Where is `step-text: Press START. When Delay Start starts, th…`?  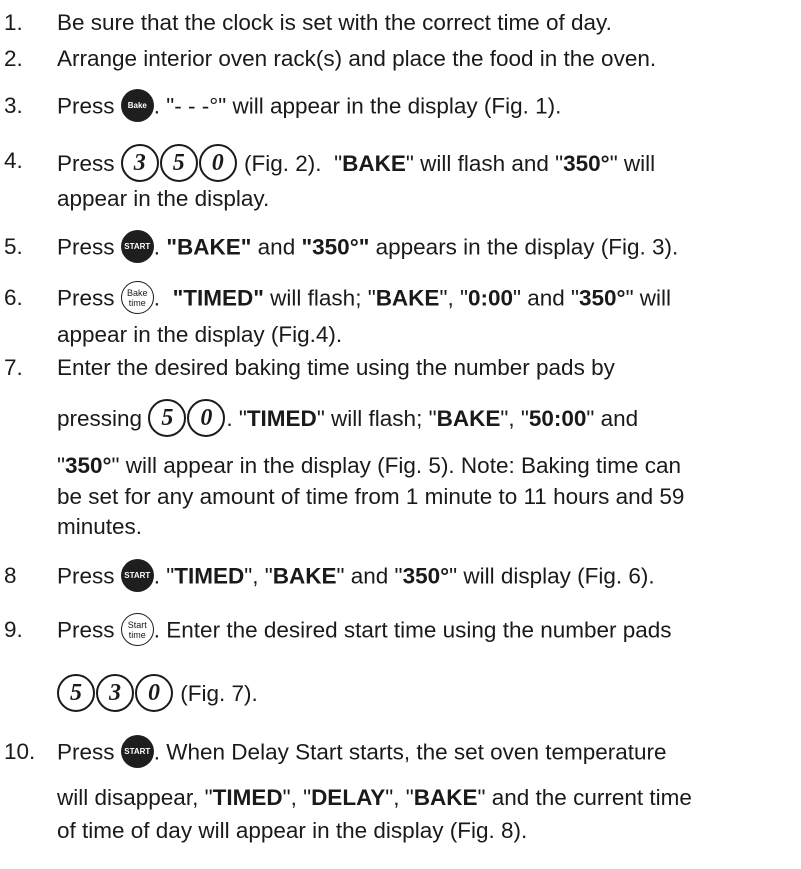
step-text: Press START. When Delay Start starts, th… is located at coordinates (362, 752).